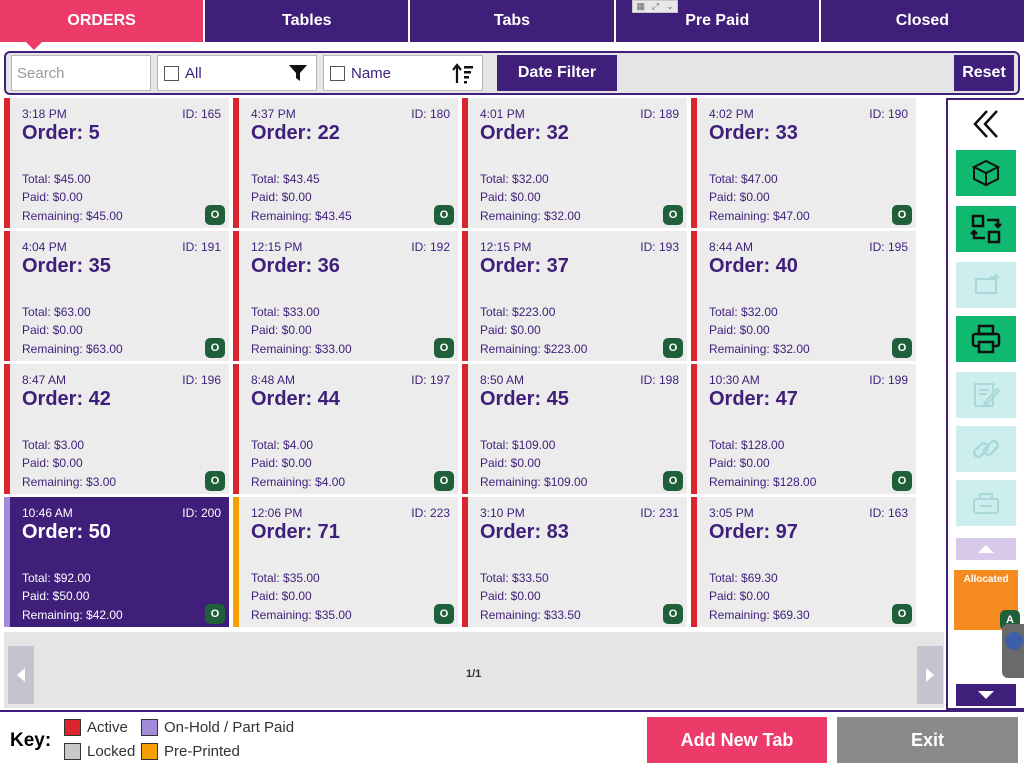  I want to click on swap-tab-button, so click(986, 285).